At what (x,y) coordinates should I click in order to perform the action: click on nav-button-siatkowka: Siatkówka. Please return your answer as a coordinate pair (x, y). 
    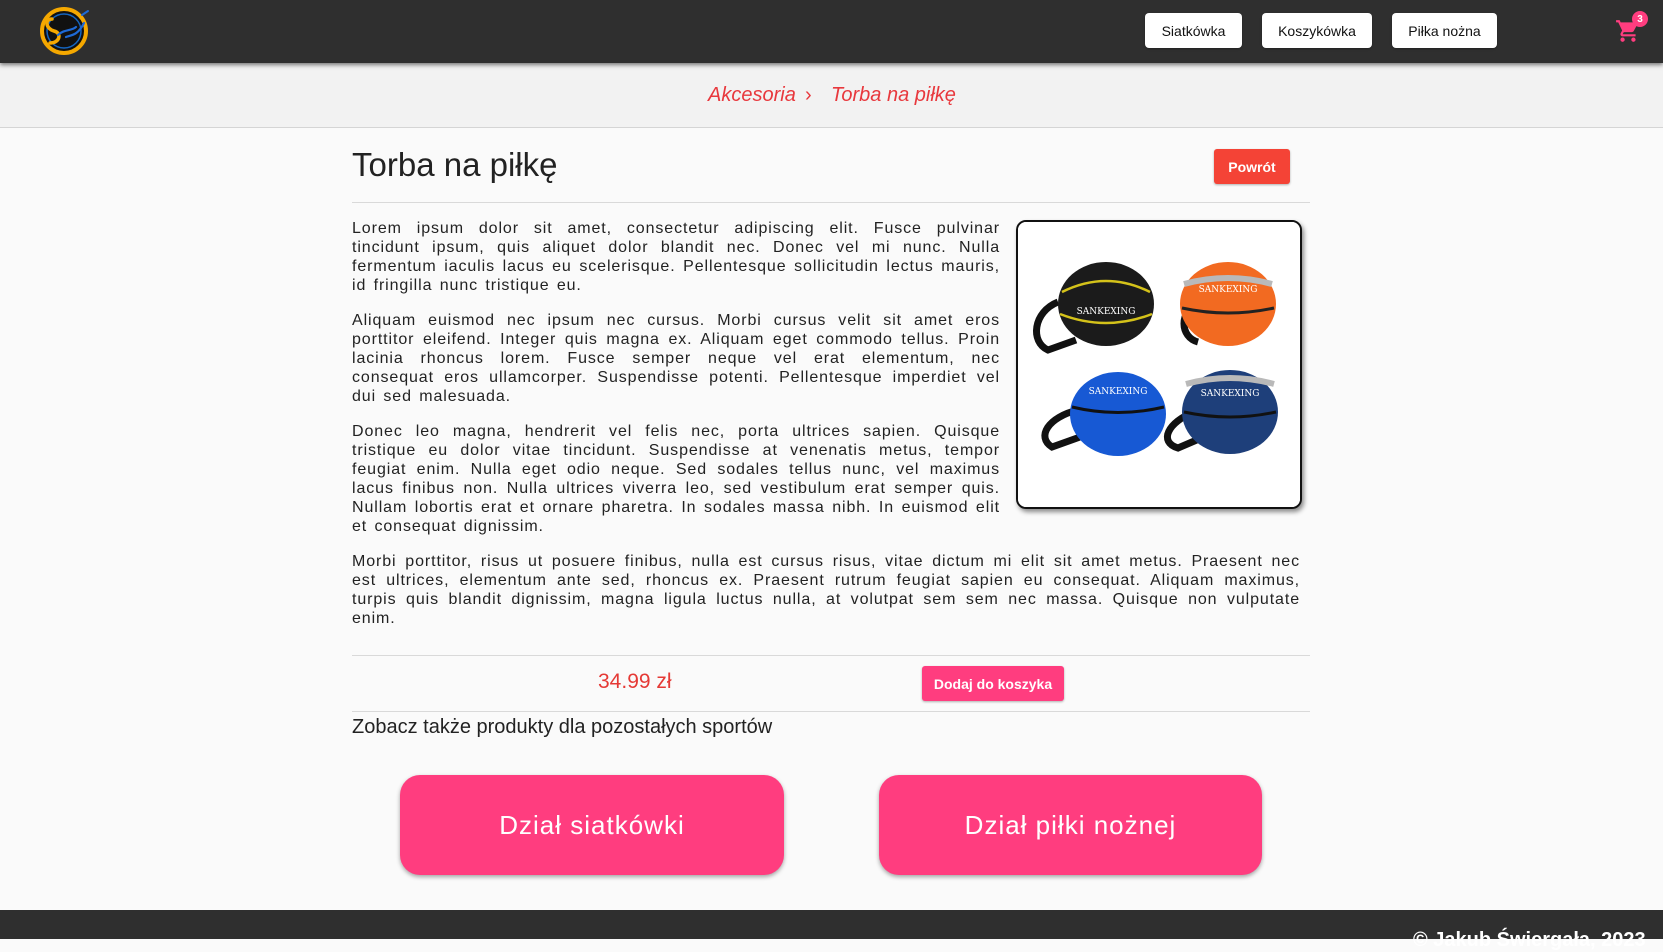
    Looking at the image, I should click on (1193, 30).